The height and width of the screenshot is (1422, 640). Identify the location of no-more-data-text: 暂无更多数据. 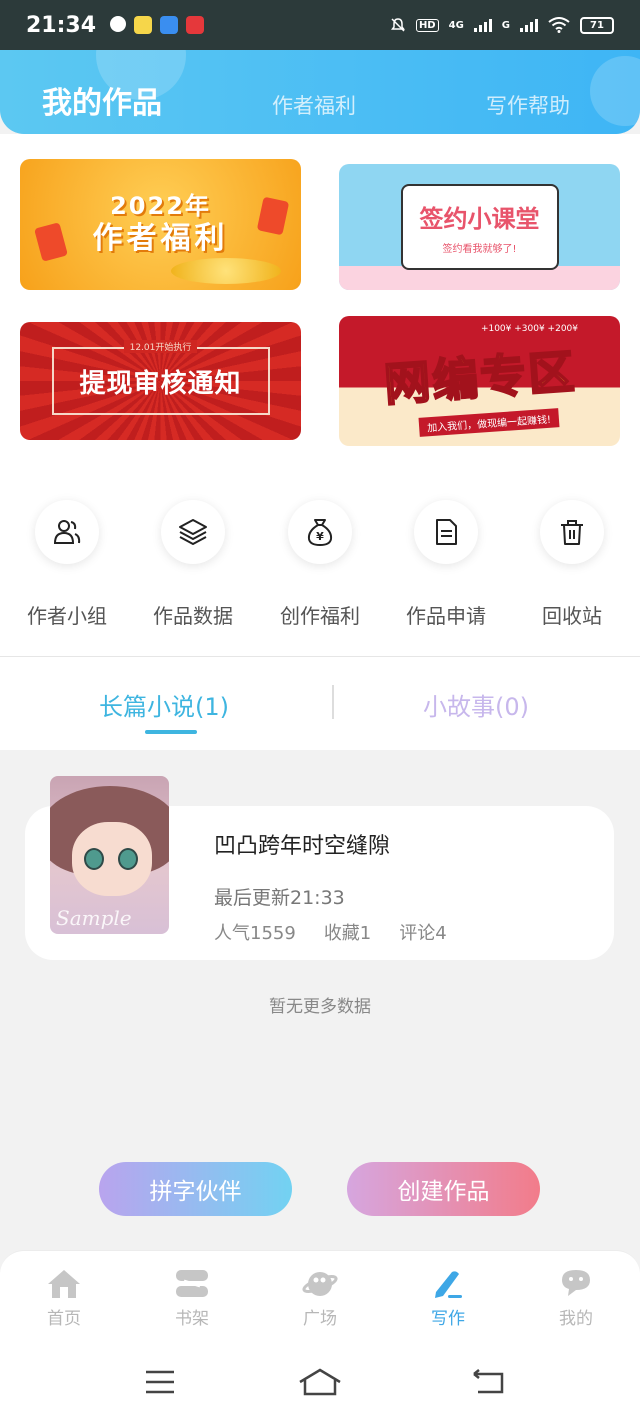
(320, 1007).